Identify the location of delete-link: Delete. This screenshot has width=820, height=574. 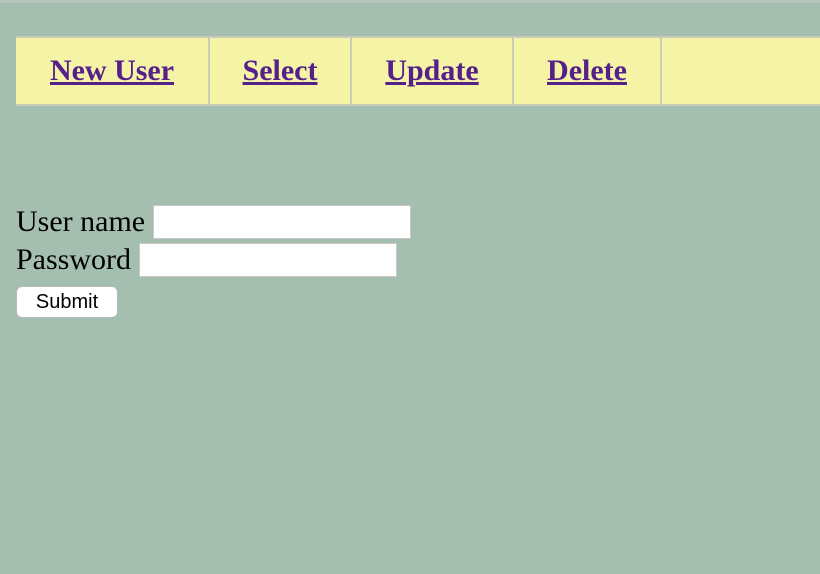
(587, 71).